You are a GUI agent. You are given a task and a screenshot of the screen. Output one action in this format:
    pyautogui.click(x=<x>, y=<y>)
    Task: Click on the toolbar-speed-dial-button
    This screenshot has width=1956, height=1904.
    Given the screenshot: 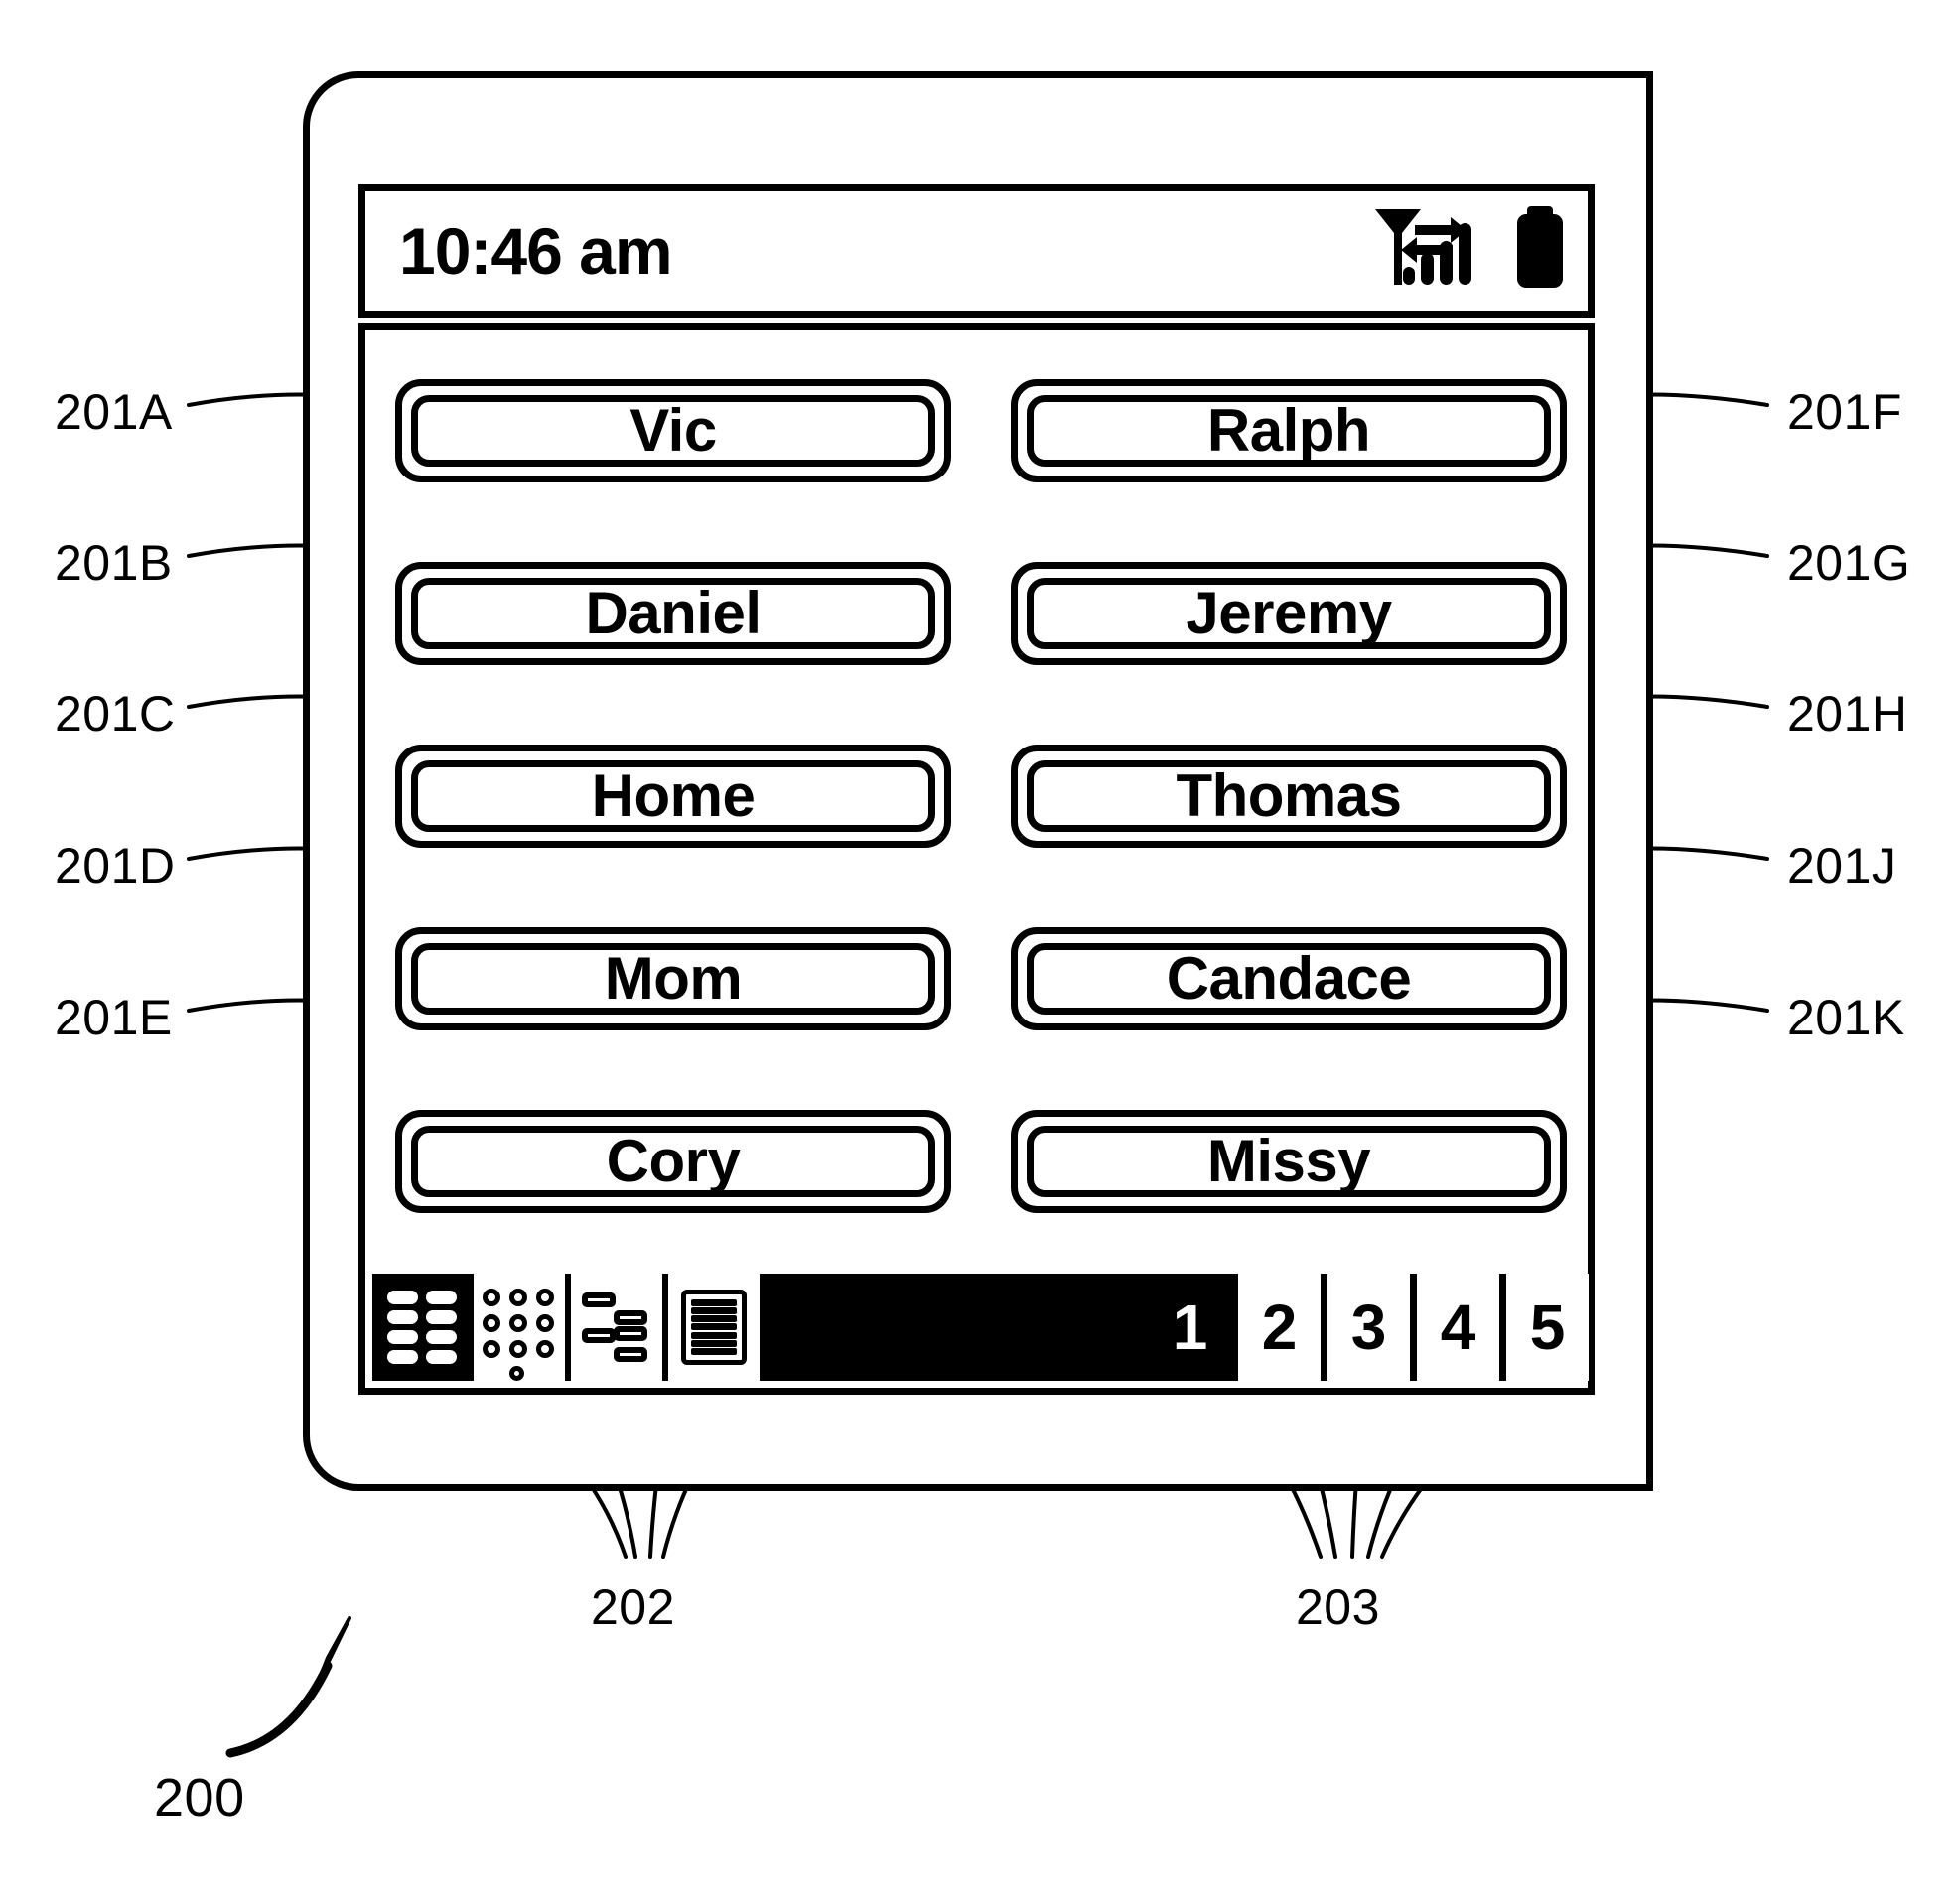 What is the action you would take?
    pyautogui.click(x=422, y=1327)
    